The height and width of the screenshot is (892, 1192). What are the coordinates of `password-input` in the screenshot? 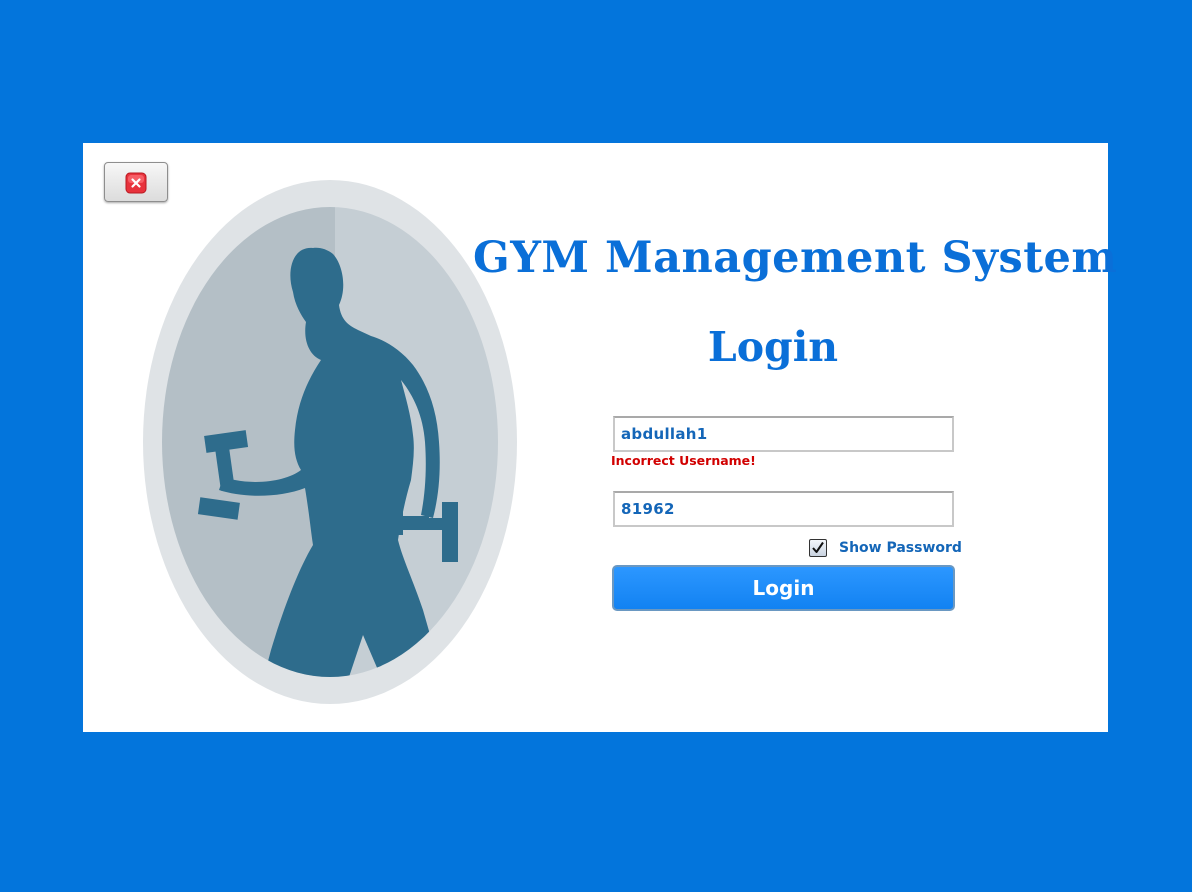 It's located at (783, 509).